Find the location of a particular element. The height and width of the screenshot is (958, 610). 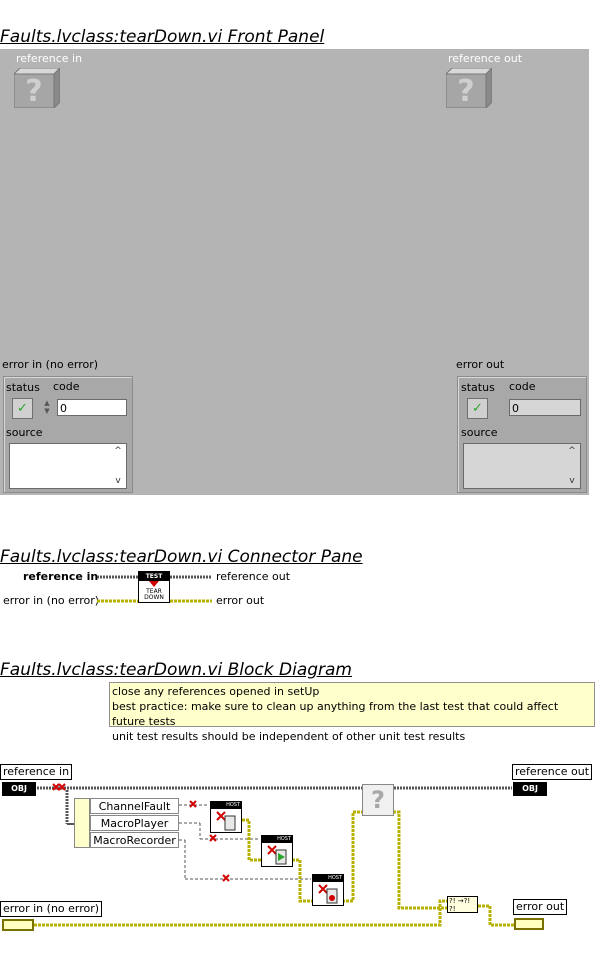

test-banner: TEST is located at coordinates (154, 576).